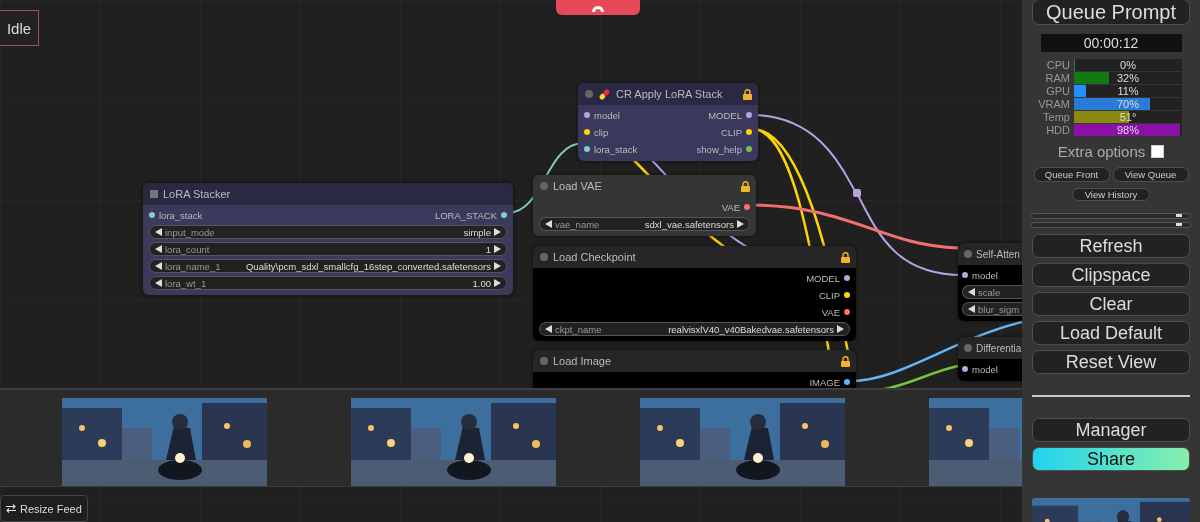 This screenshot has height=522, width=1200. What do you see at coordinates (694, 257) in the screenshot?
I see `node-header: Load Checkpoint` at bounding box center [694, 257].